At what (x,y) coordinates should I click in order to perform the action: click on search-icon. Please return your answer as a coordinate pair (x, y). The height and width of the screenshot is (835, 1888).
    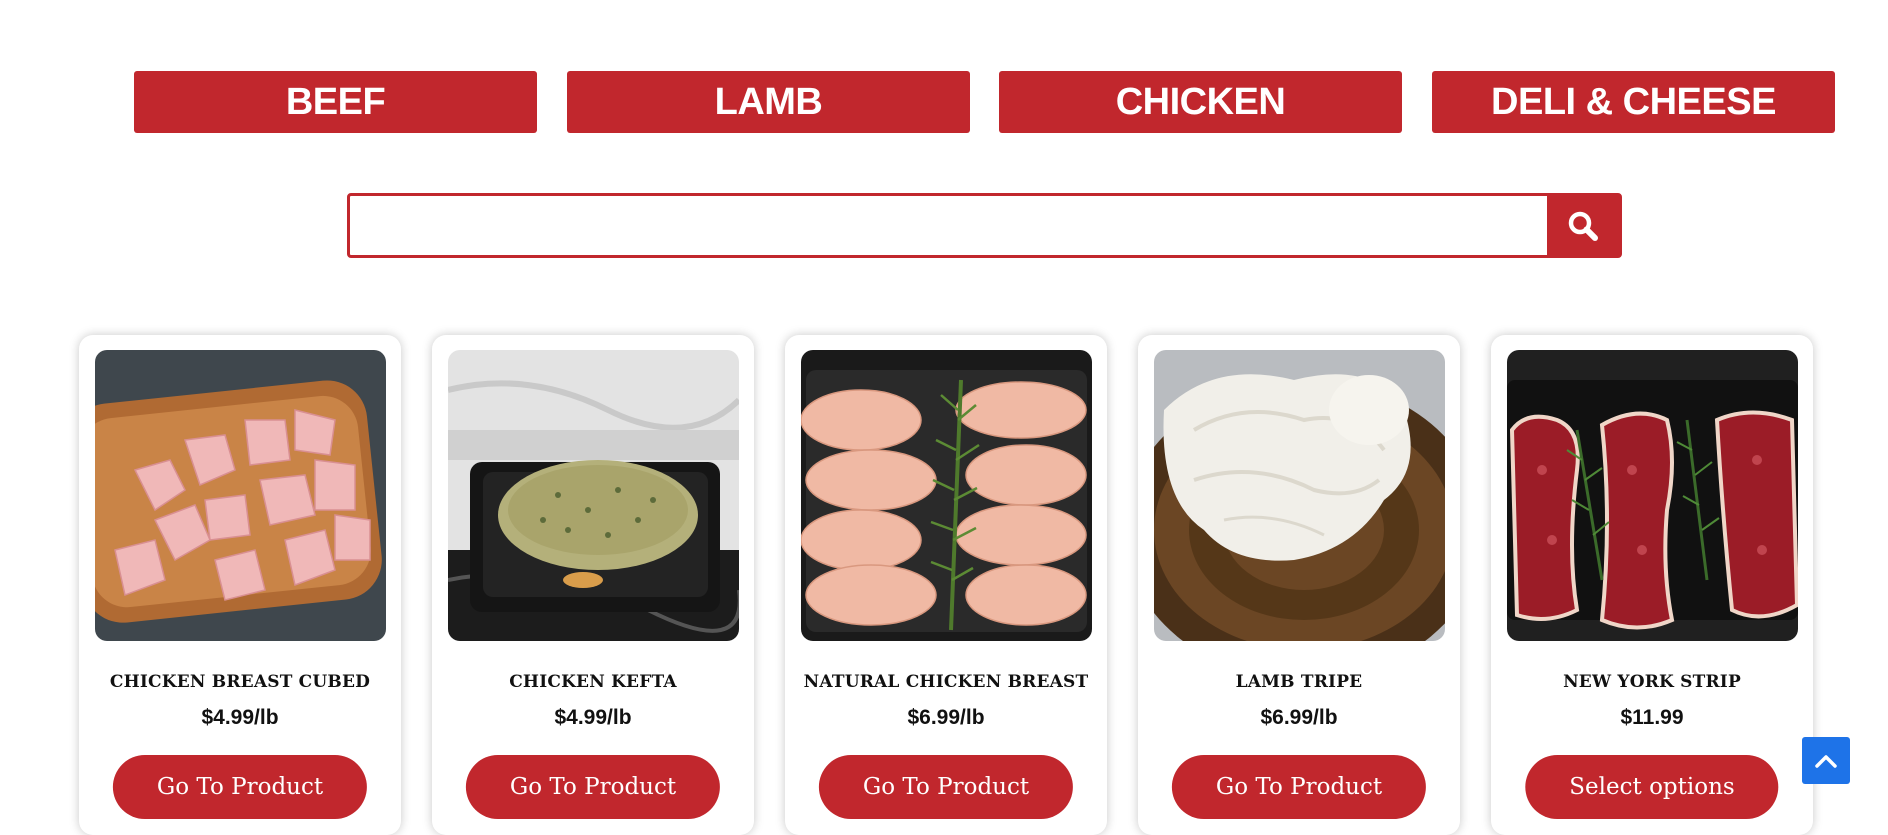
    Looking at the image, I should click on (1583, 226).